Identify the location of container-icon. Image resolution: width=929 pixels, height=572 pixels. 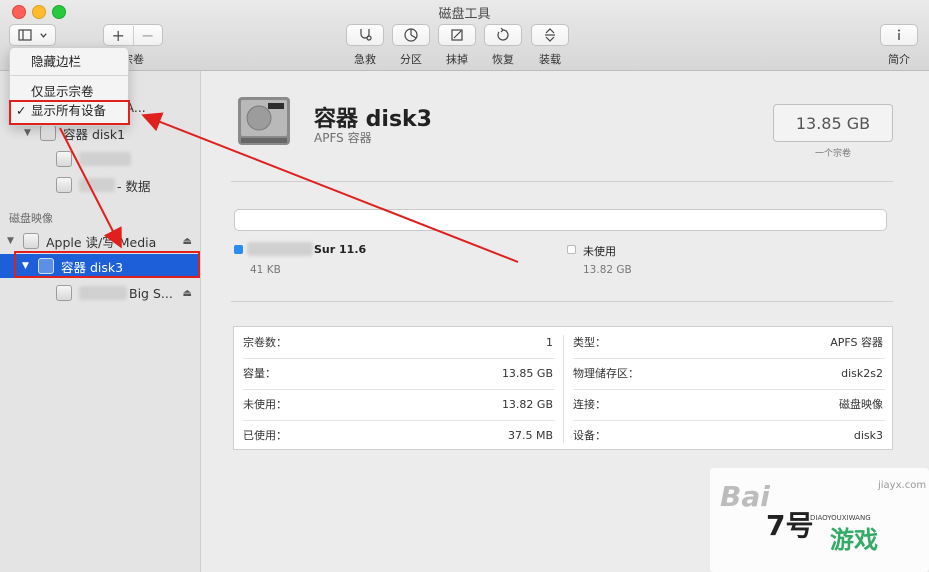
(48, 133).